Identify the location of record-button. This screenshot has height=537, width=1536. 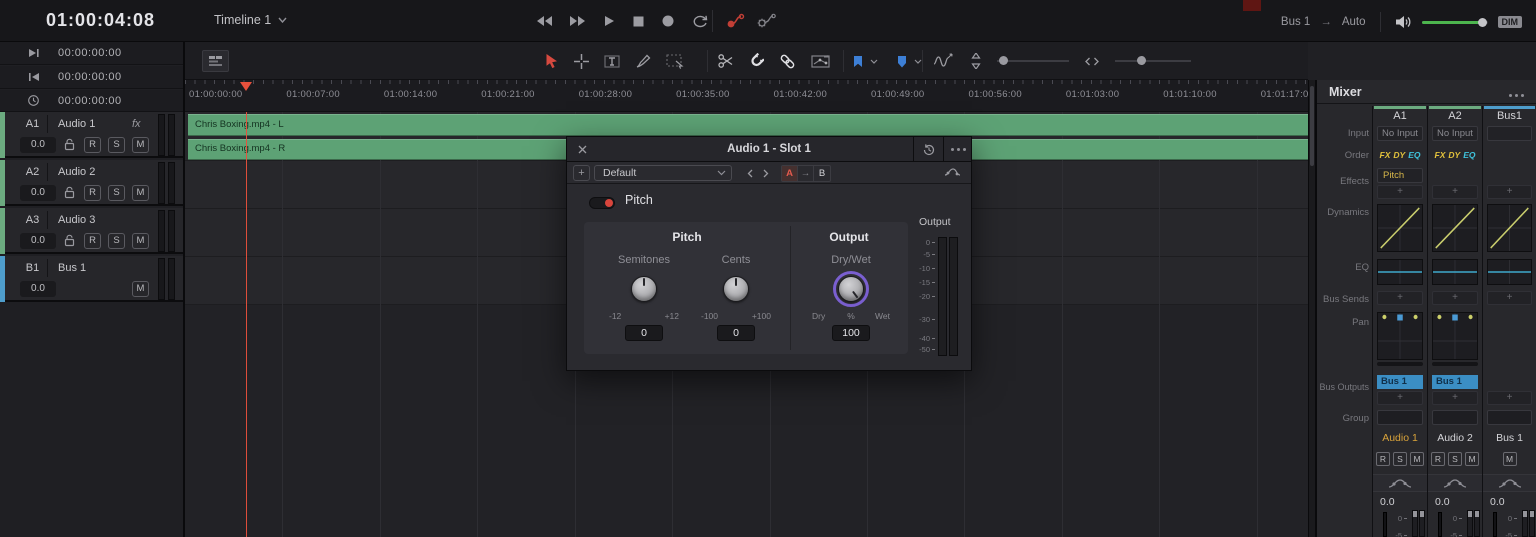
(668, 21).